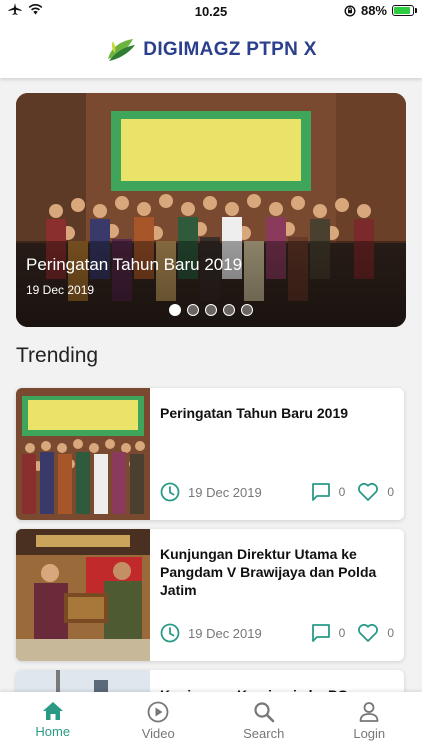 Image resolution: width=422 pixels, height=750 pixels. I want to click on status-right: 88%, so click(380, 10).